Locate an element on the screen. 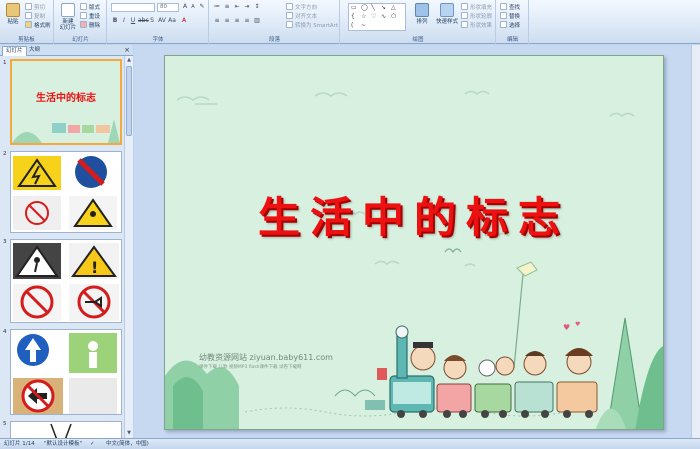  slide-number: 2 is located at coordinates (5, 154).